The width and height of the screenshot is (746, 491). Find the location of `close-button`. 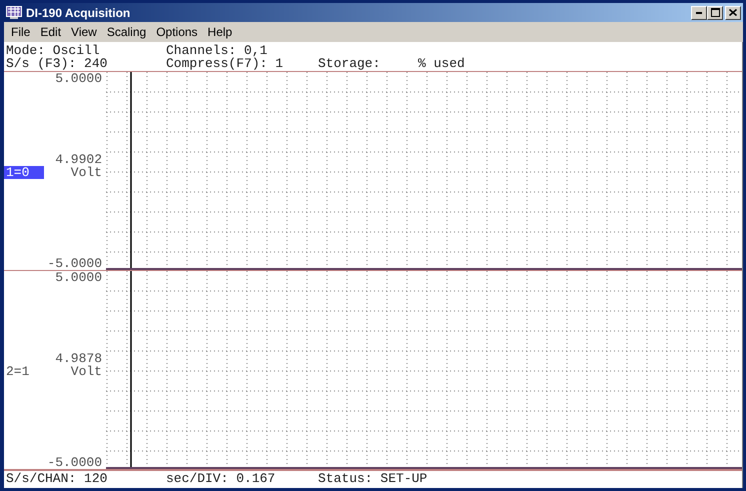

close-button is located at coordinates (733, 13).